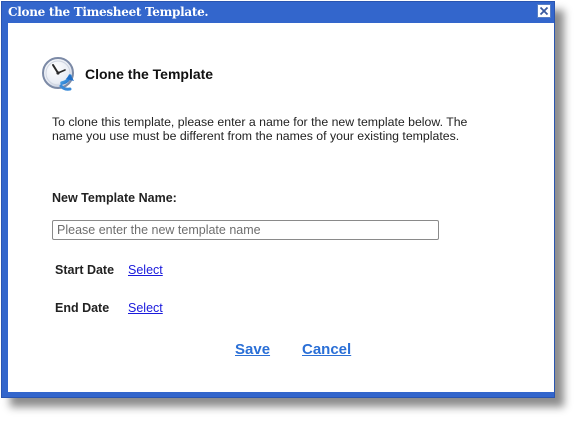 This screenshot has height=425, width=581. I want to click on end-date-label: End Date, so click(82, 308).